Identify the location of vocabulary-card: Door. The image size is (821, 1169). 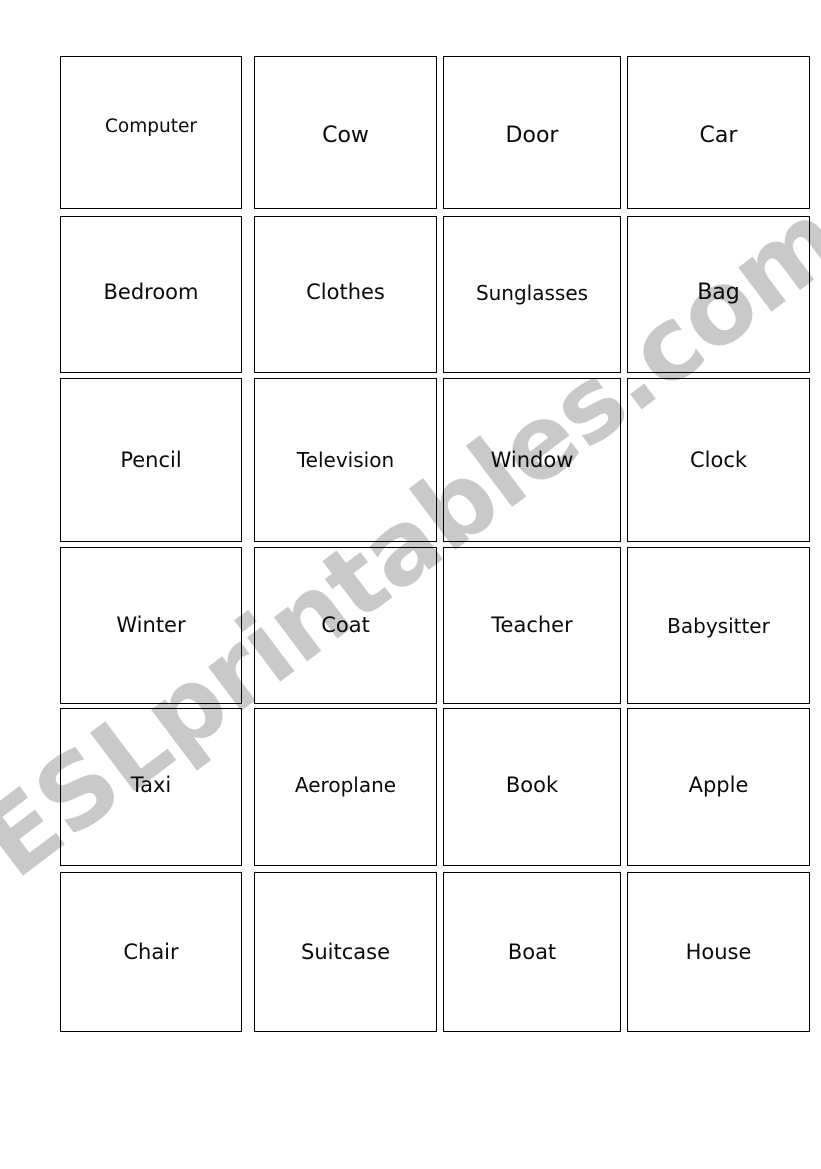
(532, 132).